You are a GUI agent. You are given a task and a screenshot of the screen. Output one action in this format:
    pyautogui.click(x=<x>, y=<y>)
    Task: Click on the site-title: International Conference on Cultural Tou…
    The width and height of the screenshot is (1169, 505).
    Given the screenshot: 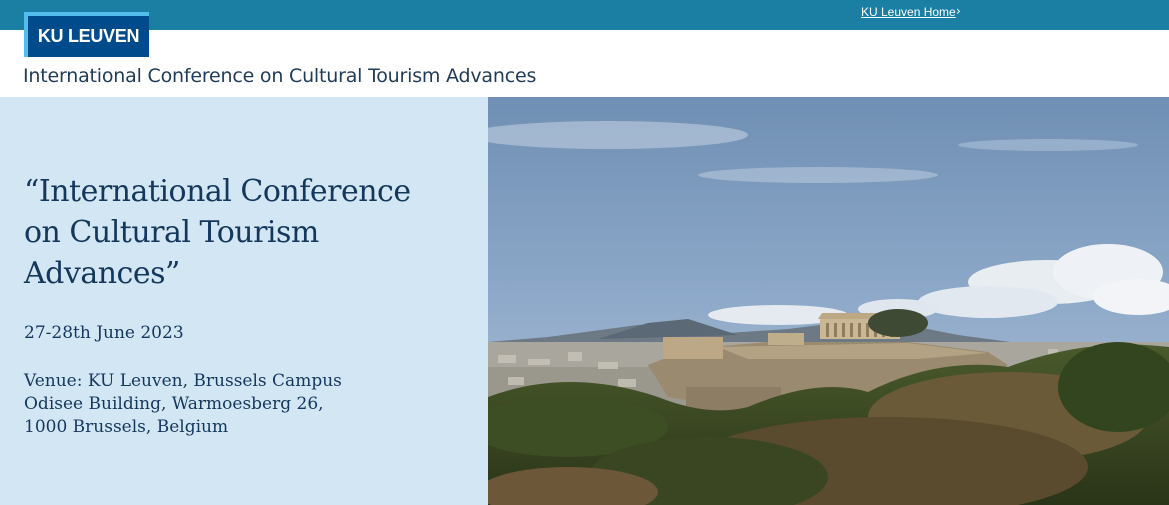 What is the action you would take?
    pyautogui.click(x=279, y=76)
    